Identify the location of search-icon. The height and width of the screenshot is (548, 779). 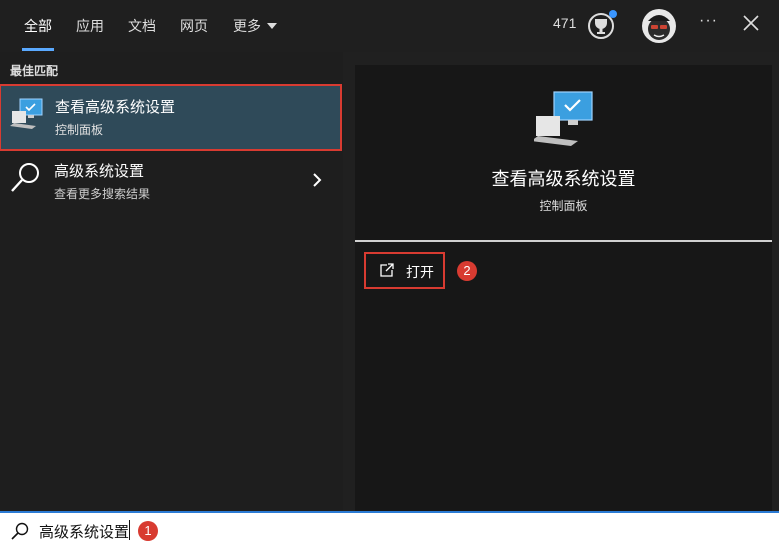
(20, 531).